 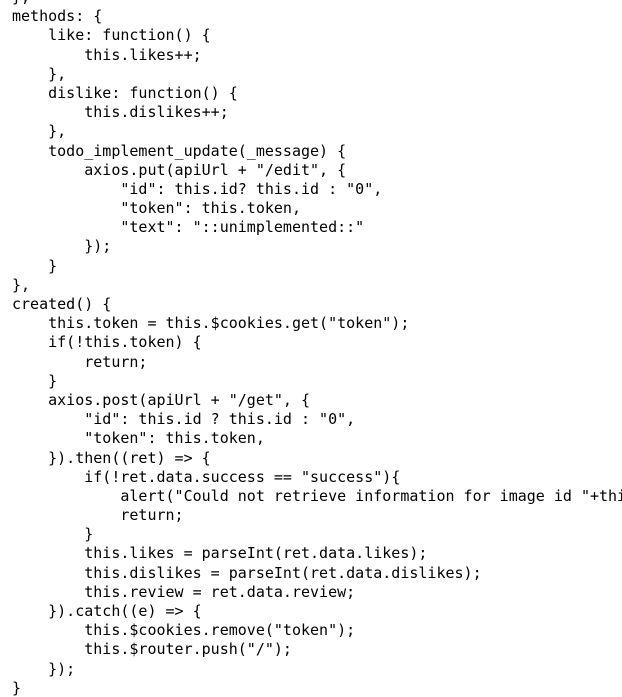 What do you see at coordinates (179, 169) in the screenshot?
I see `code-line: axios.put(apiUrl + "/edit", {` at bounding box center [179, 169].